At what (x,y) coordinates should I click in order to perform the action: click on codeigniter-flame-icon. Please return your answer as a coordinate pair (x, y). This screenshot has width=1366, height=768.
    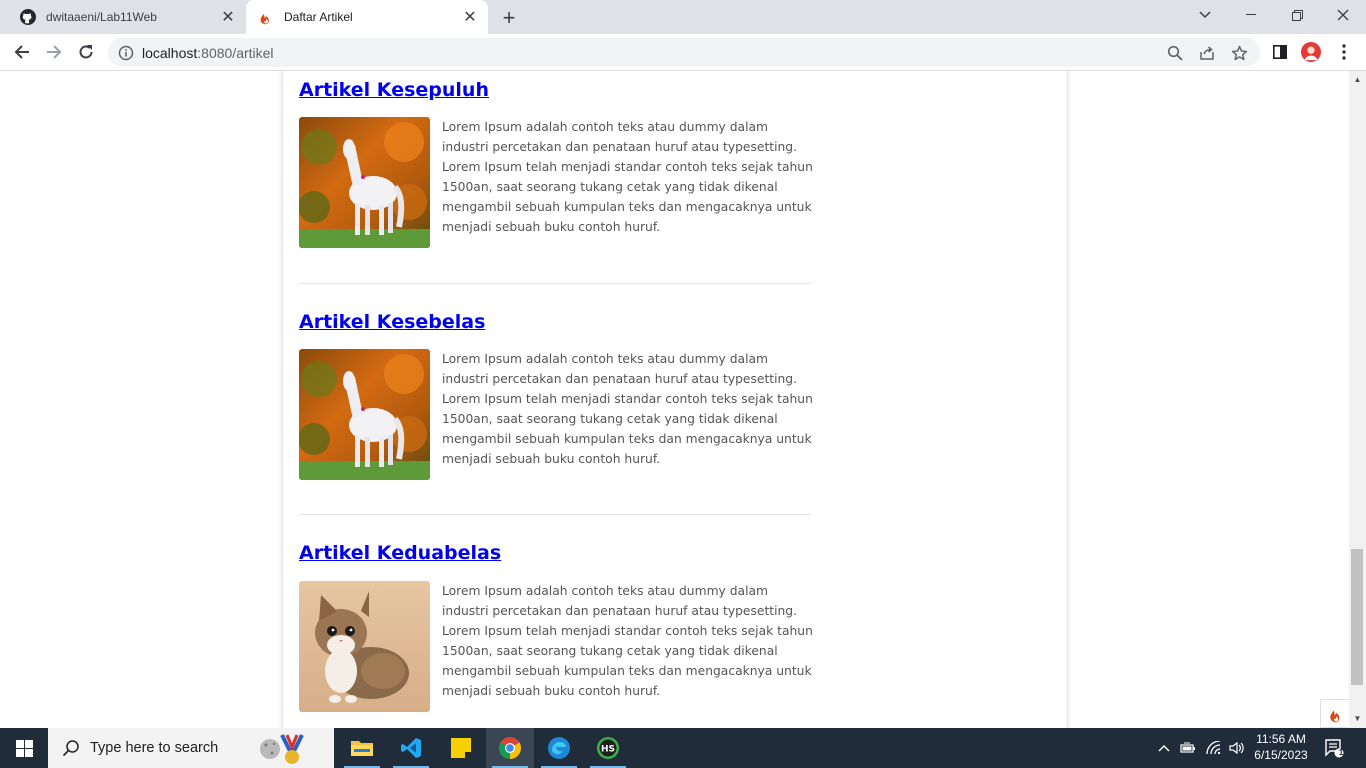
    Looking at the image, I should click on (1334, 716).